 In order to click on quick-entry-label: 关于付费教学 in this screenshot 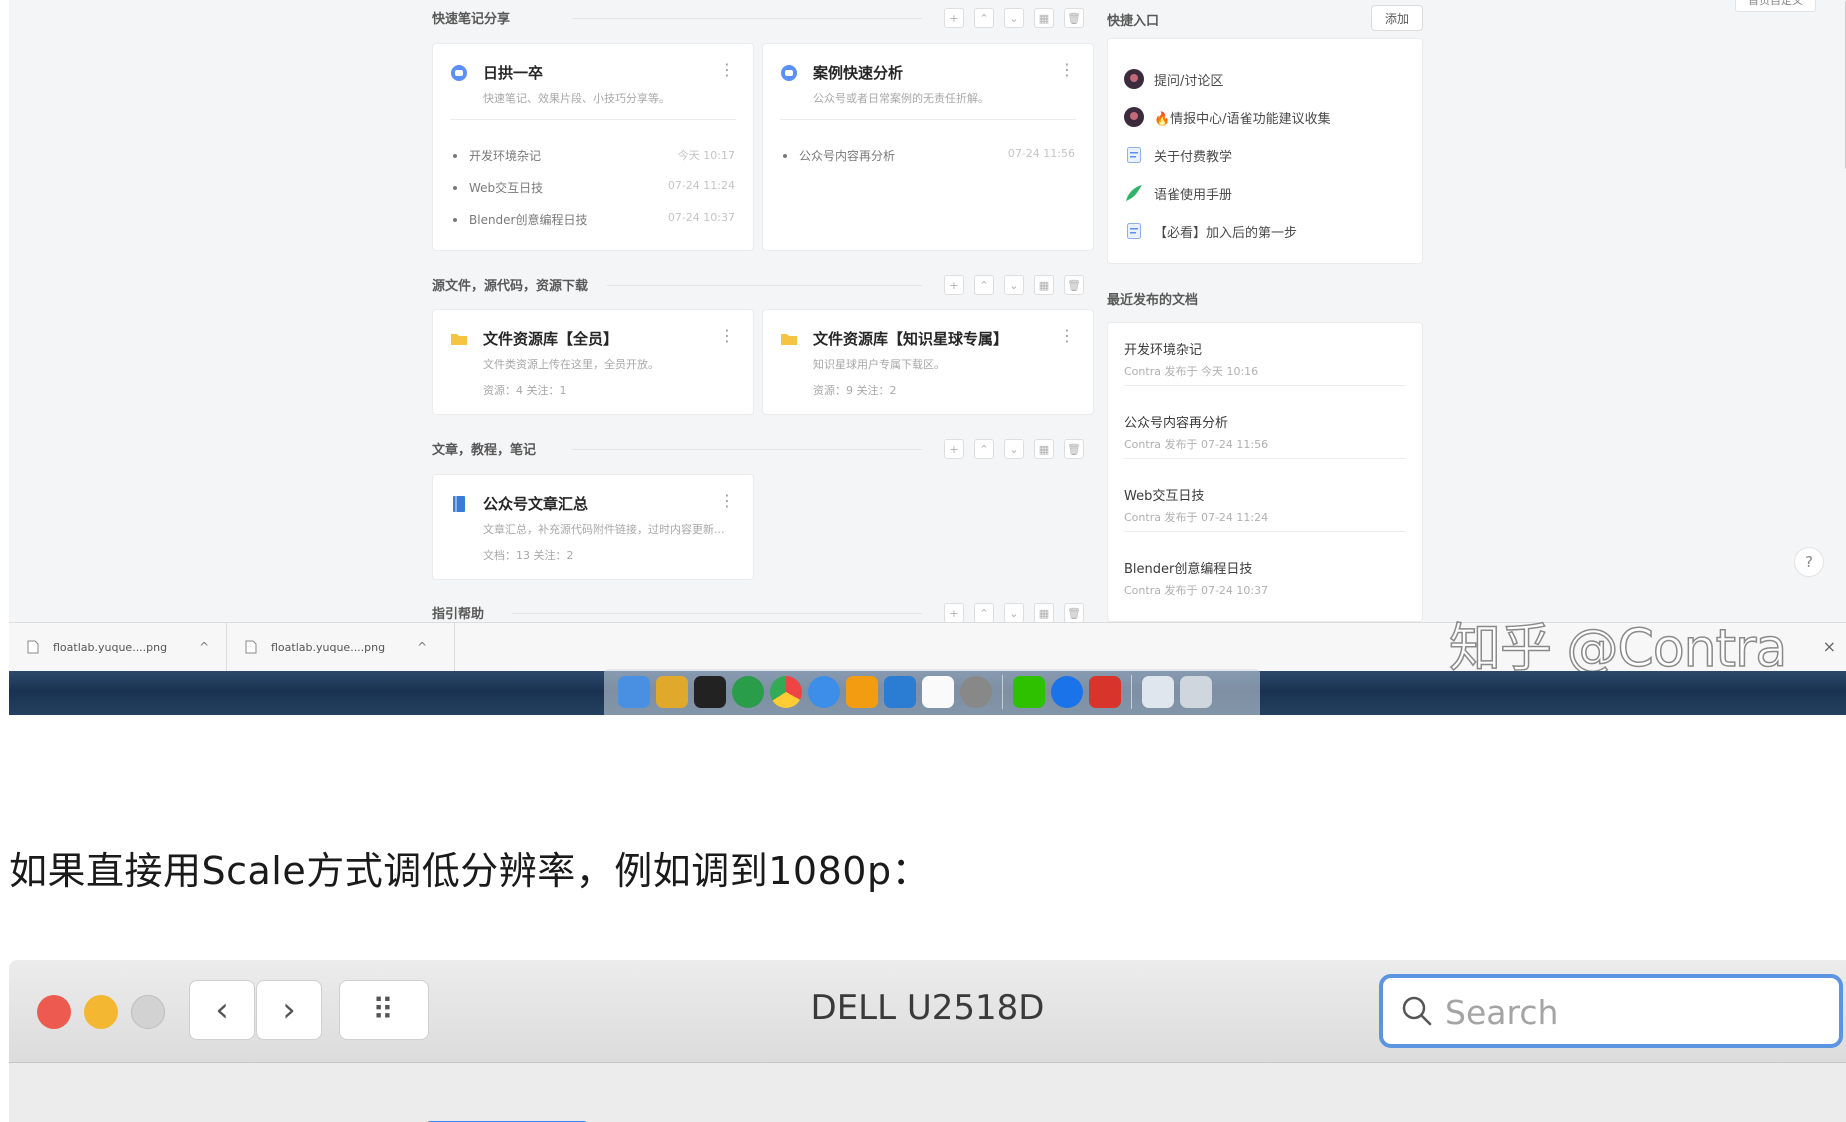, I will do `click(1193, 157)`.